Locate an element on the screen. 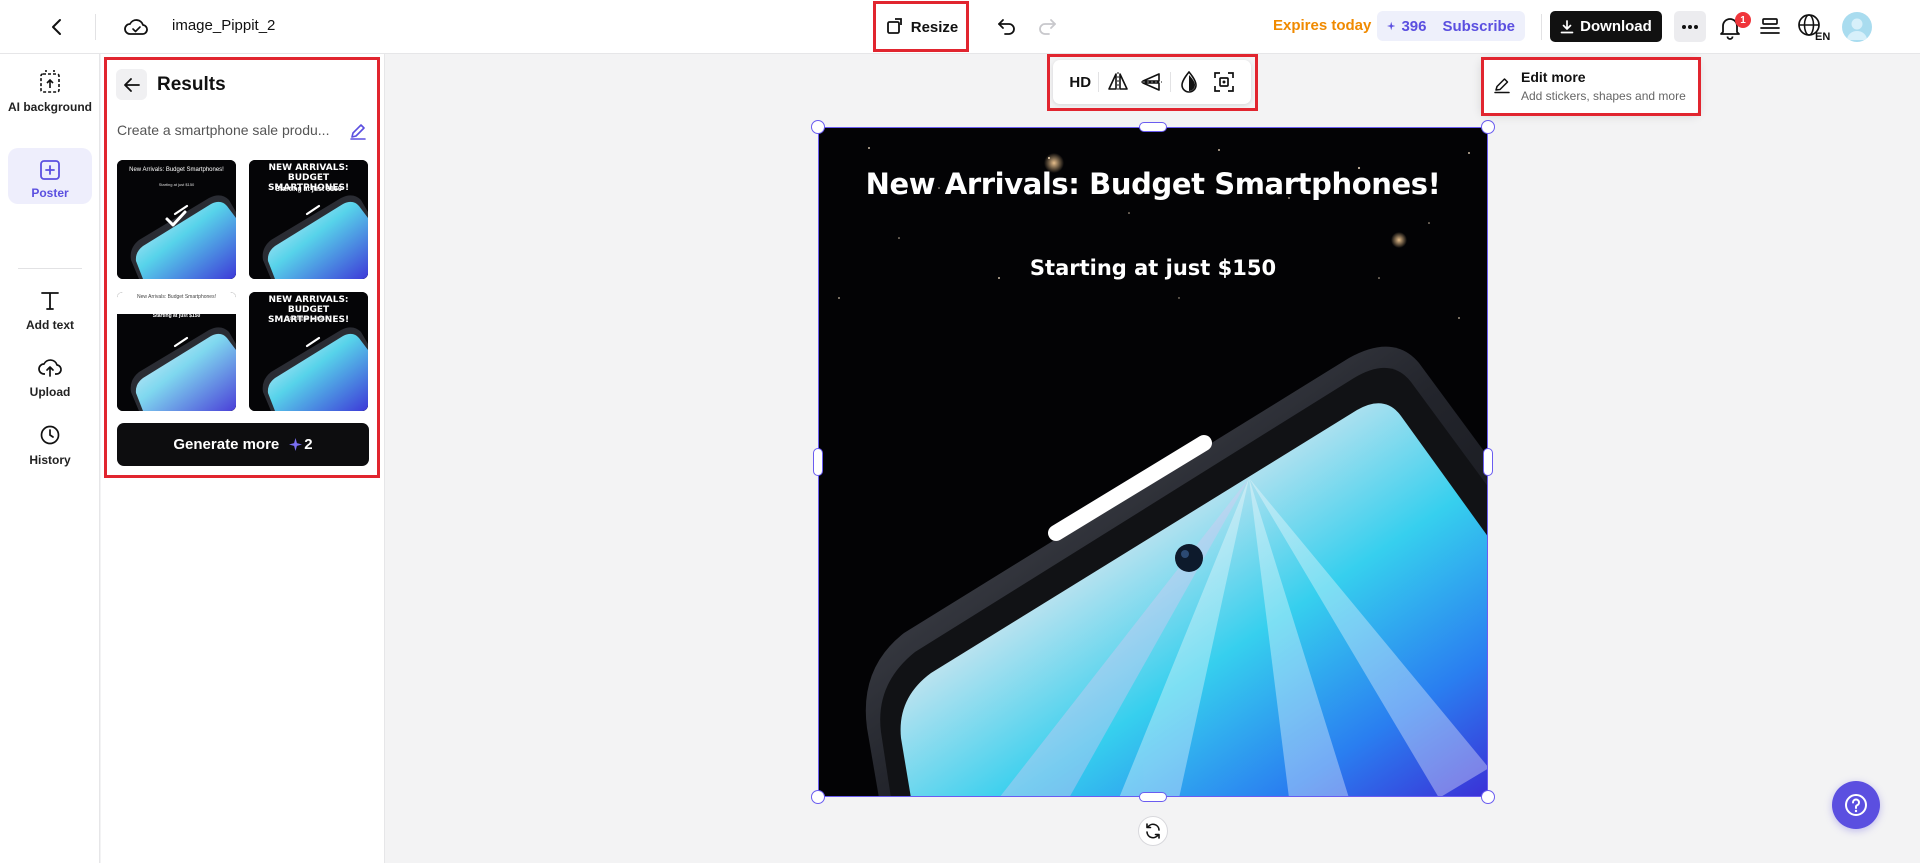  redo-icon is located at coordinates (1047, 26).